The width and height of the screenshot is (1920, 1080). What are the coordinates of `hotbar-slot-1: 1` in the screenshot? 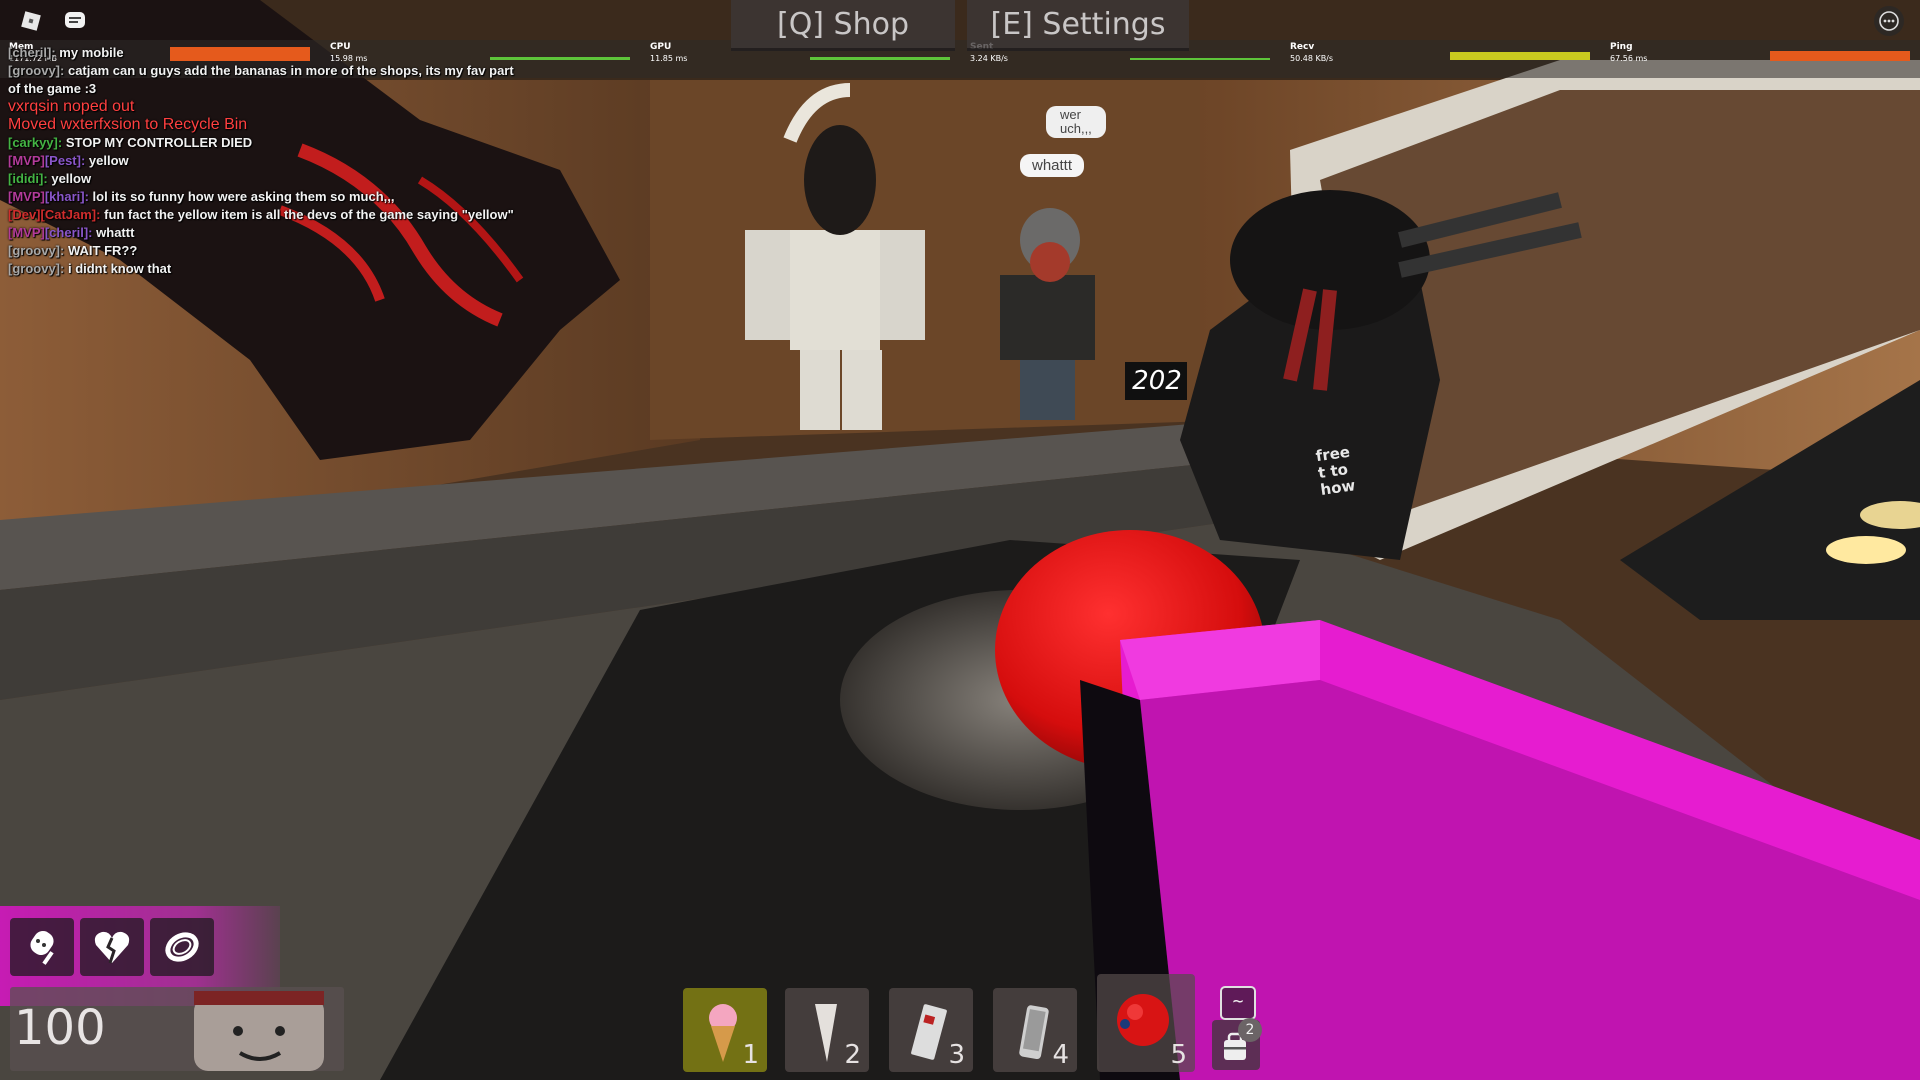 It's located at (725, 1030).